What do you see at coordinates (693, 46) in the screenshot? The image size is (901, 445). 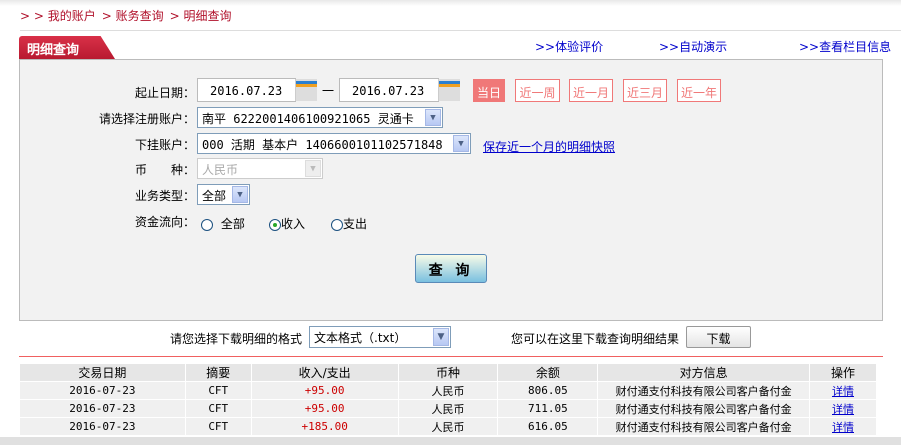 I see `auto-demo-link: >>自动演示` at bounding box center [693, 46].